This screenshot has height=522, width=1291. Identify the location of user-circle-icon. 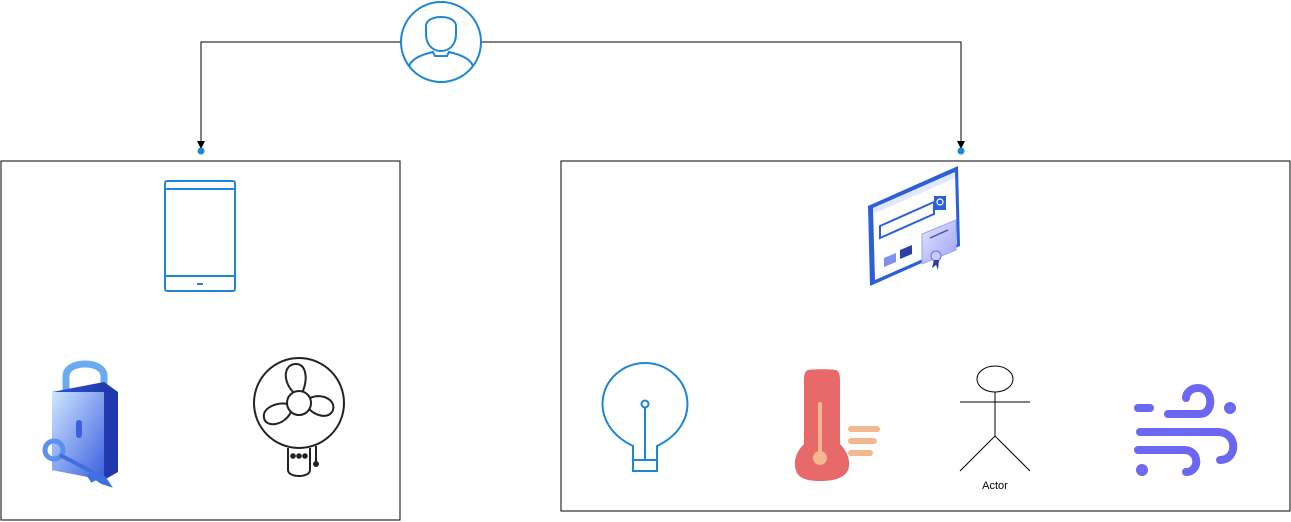
(441, 42).